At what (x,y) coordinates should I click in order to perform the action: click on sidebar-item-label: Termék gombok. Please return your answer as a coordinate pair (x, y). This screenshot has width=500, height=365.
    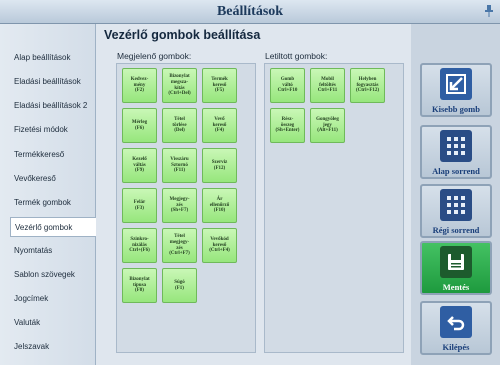
    Looking at the image, I should click on (42, 202).